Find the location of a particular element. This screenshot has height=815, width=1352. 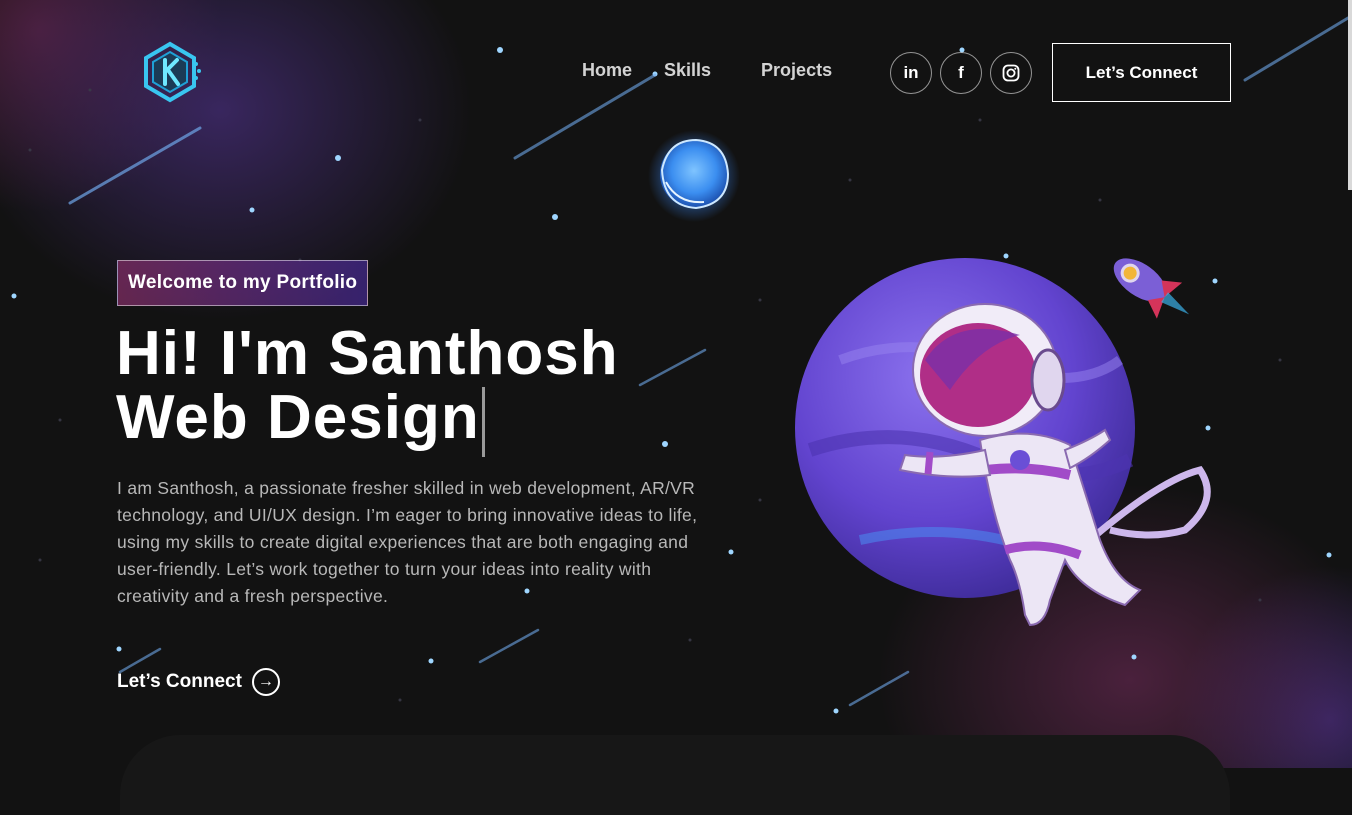

nav-projects: Projects is located at coordinates (787, 70).